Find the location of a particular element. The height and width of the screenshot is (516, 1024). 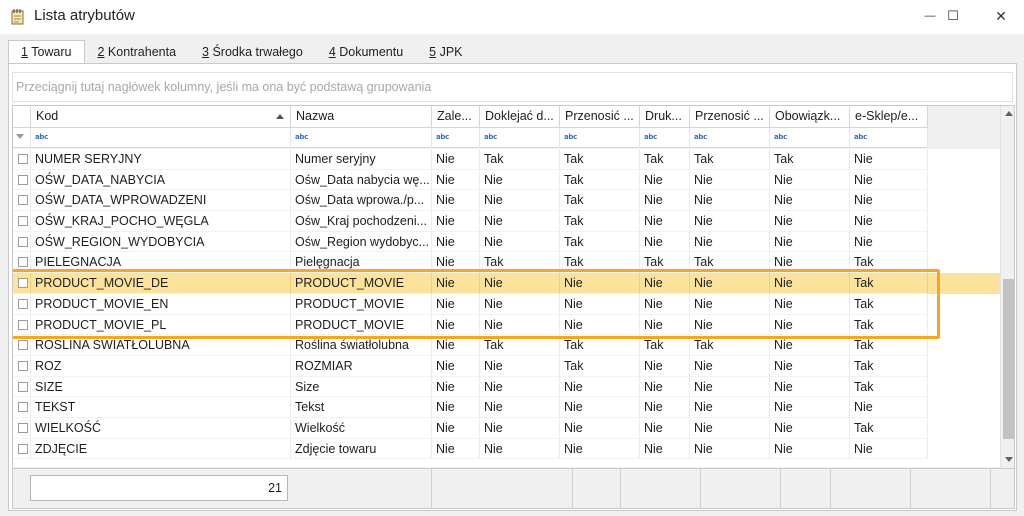

column-header-label: Kod is located at coordinates (47, 116).